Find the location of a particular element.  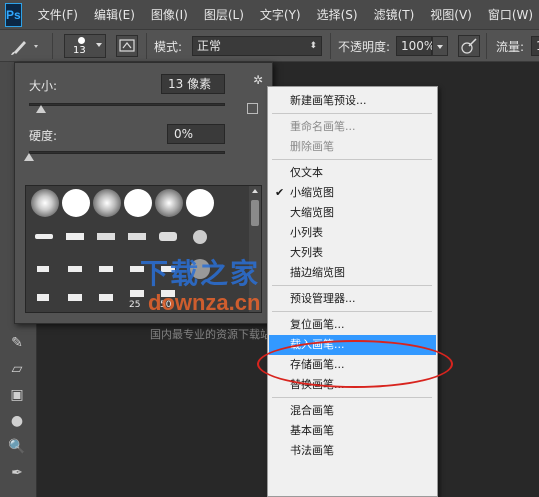

menu-item: 小列表 is located at coordinates (352, 233).